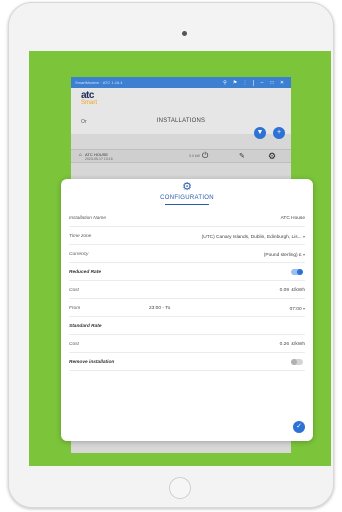  I want to click on standard-rate-label: Standard Rate, so click(85, 326).